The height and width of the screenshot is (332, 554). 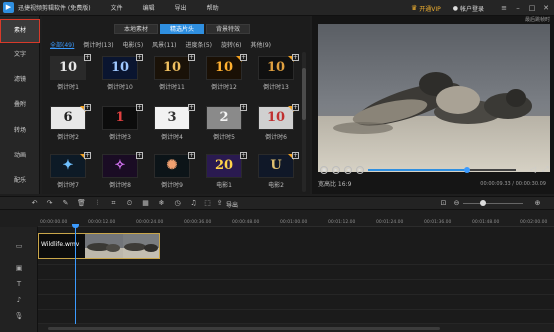 What do you see at coordinates (304, 122) in the screenshot?
I see `material-scrollbar` at bounding box center [304, 122].